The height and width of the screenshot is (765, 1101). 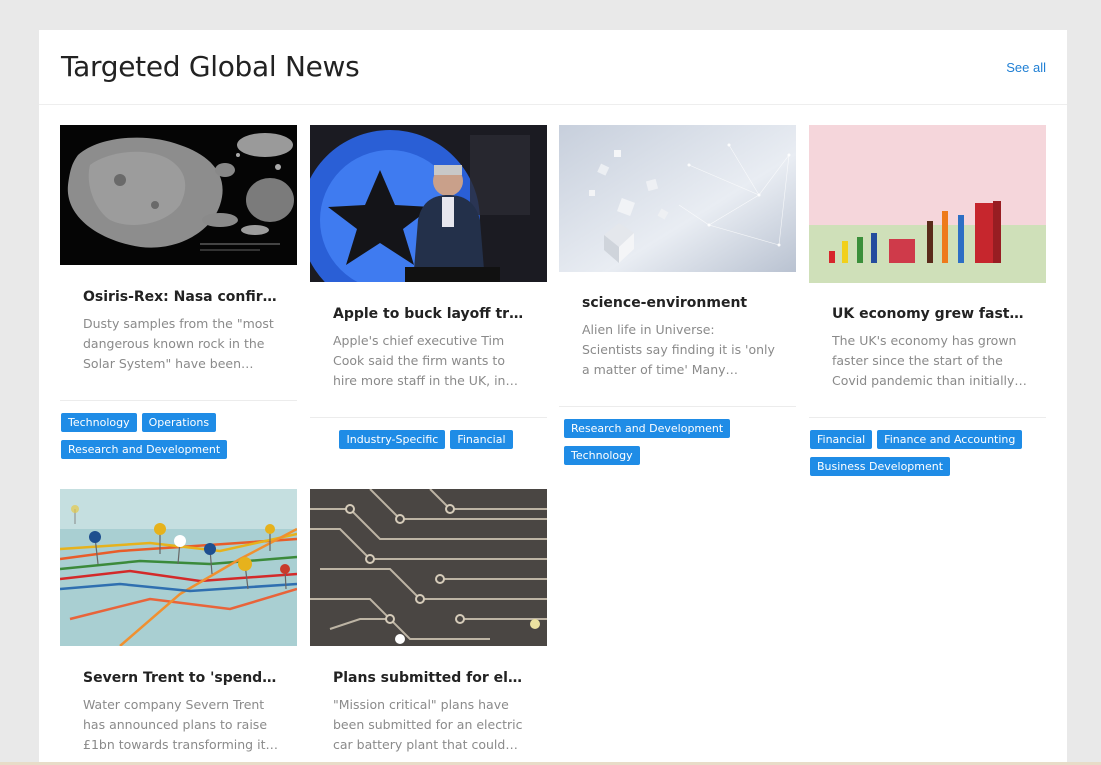 I want to click on article-image-bar-blocks, so click(x=927, y=204).